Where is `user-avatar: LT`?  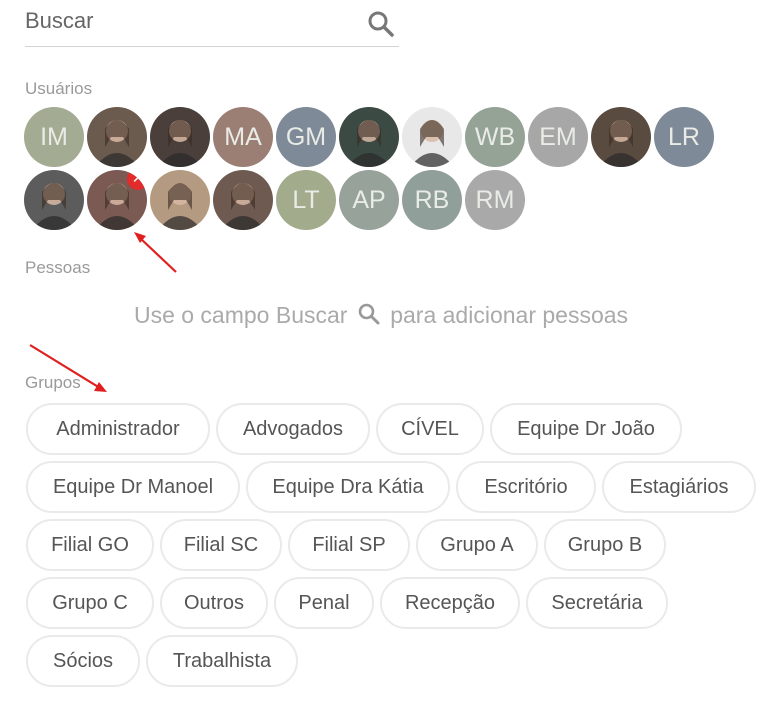
user-avatar: LT is located at coordinates (306, 200).